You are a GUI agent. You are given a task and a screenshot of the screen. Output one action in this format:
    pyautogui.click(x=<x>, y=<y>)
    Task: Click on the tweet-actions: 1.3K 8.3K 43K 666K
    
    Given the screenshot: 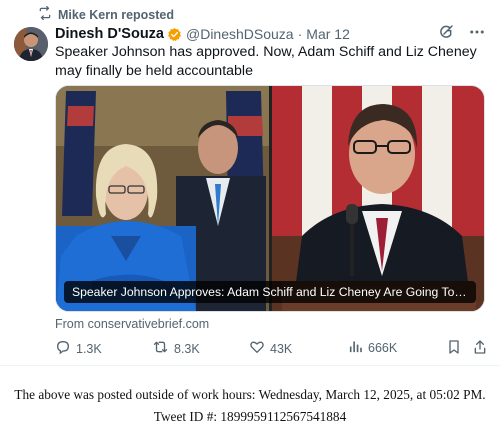 What is the action you would take?
    pyautogui.click(x=271, y=349)
    